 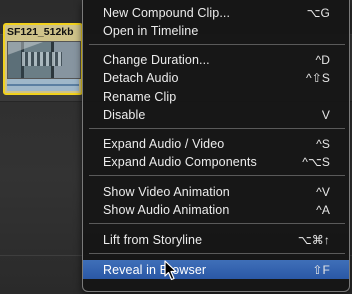 I want to click on menu-item-label: Expand Audio / Video, so click(x=164, y=144).